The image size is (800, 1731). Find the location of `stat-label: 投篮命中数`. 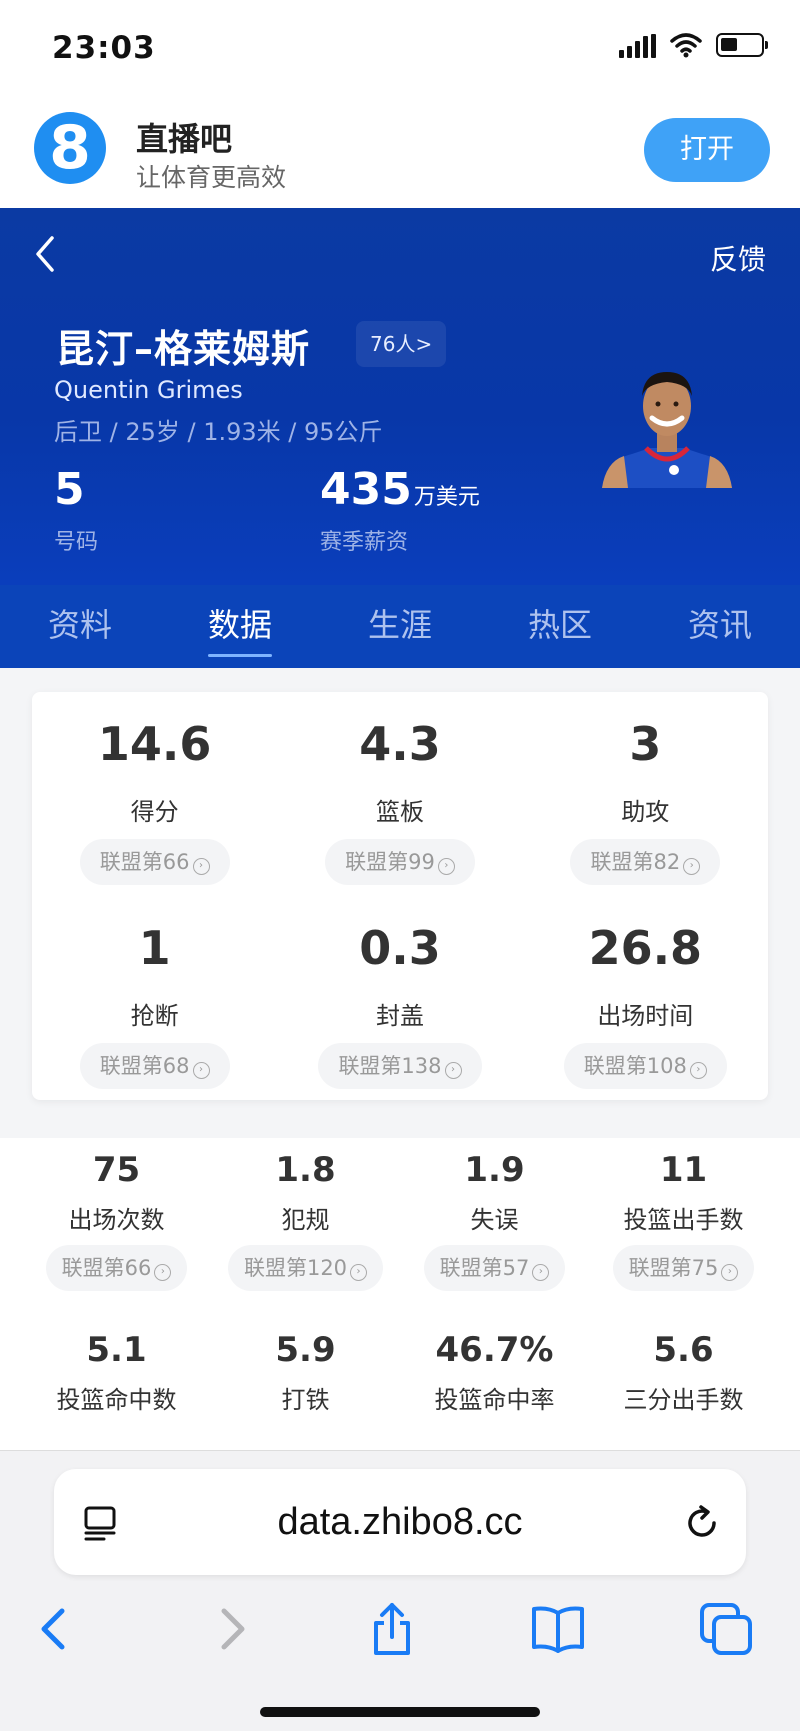

stat-label: 投篮命中数 is located at coordinates (116, 1400).